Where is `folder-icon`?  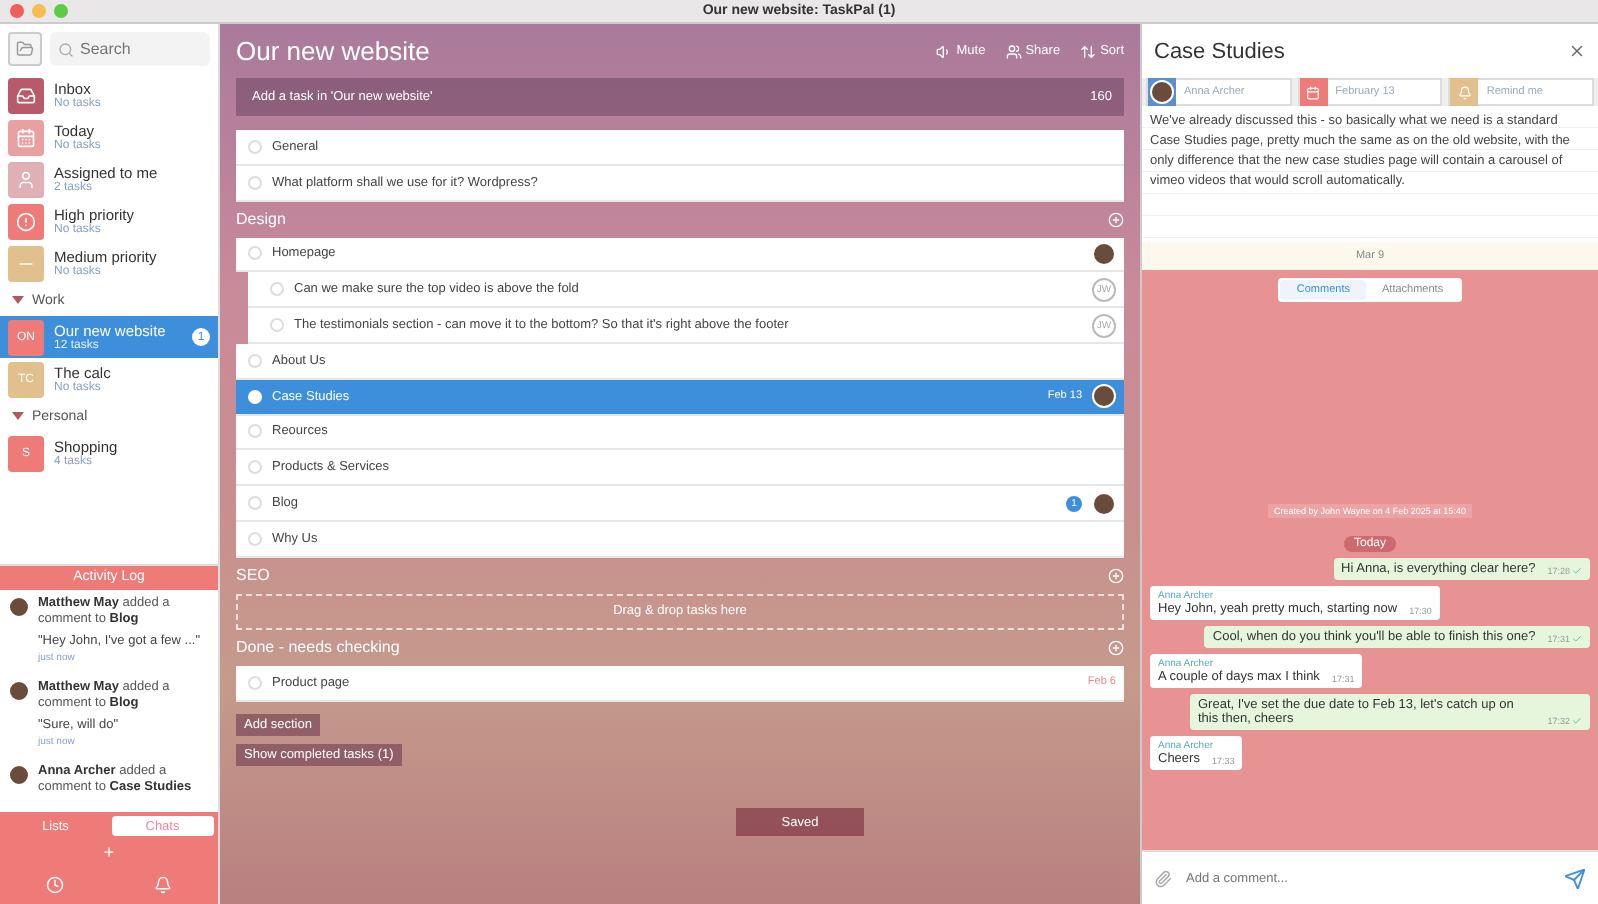 folder-icon is located at coordinates (25, 49).